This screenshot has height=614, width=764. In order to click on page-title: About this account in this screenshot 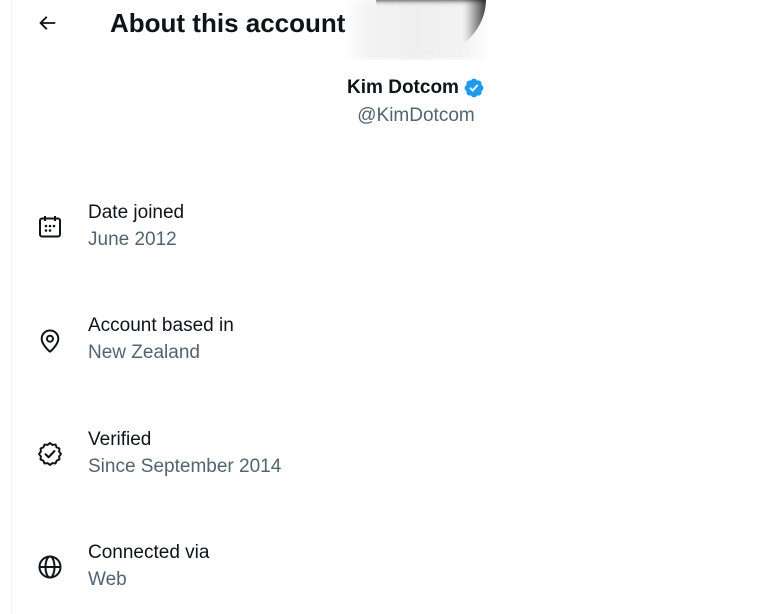, I will do `click(228, 23)`.